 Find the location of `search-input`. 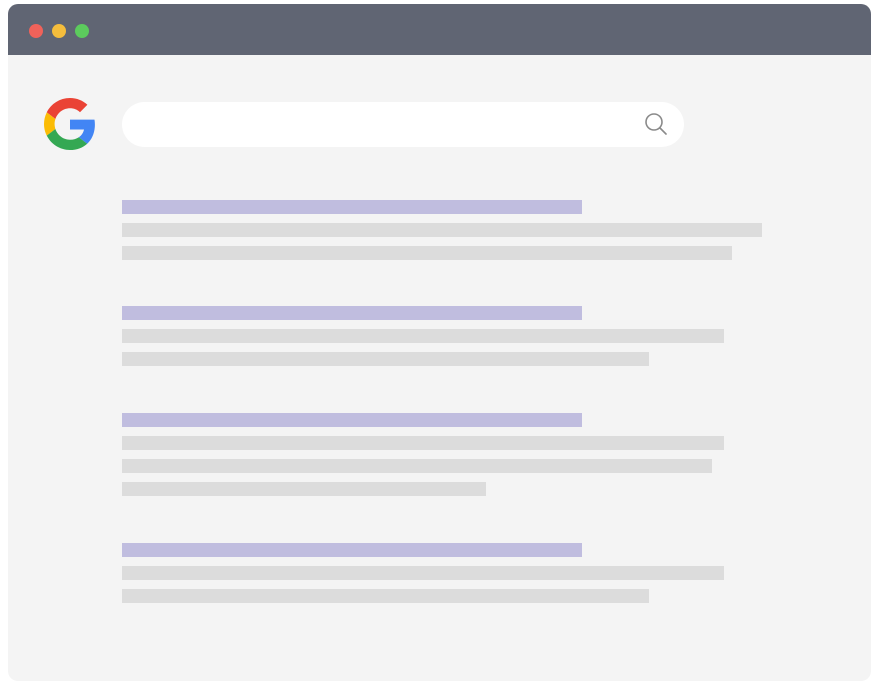

search-input is located at coordinates (385, 124).